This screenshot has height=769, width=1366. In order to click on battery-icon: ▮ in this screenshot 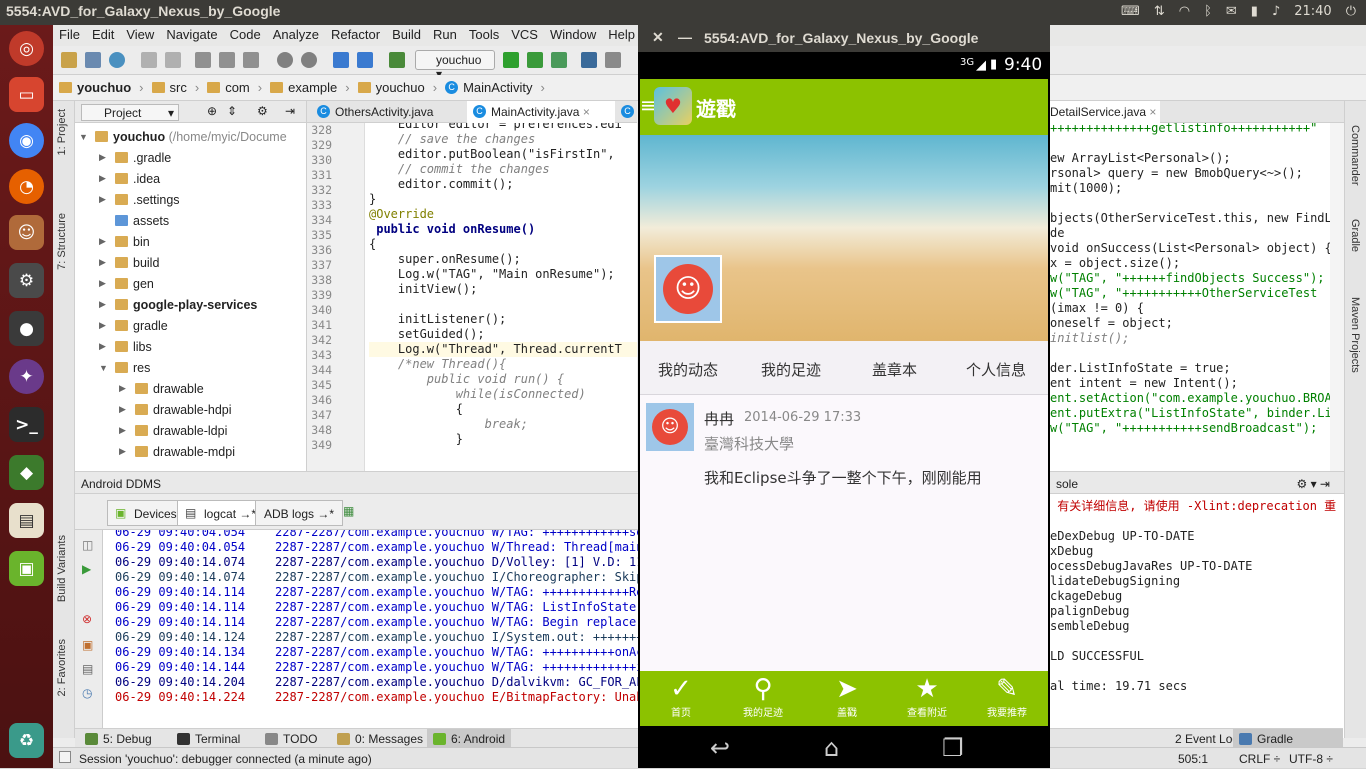, I will do `click(1254, 11)`.